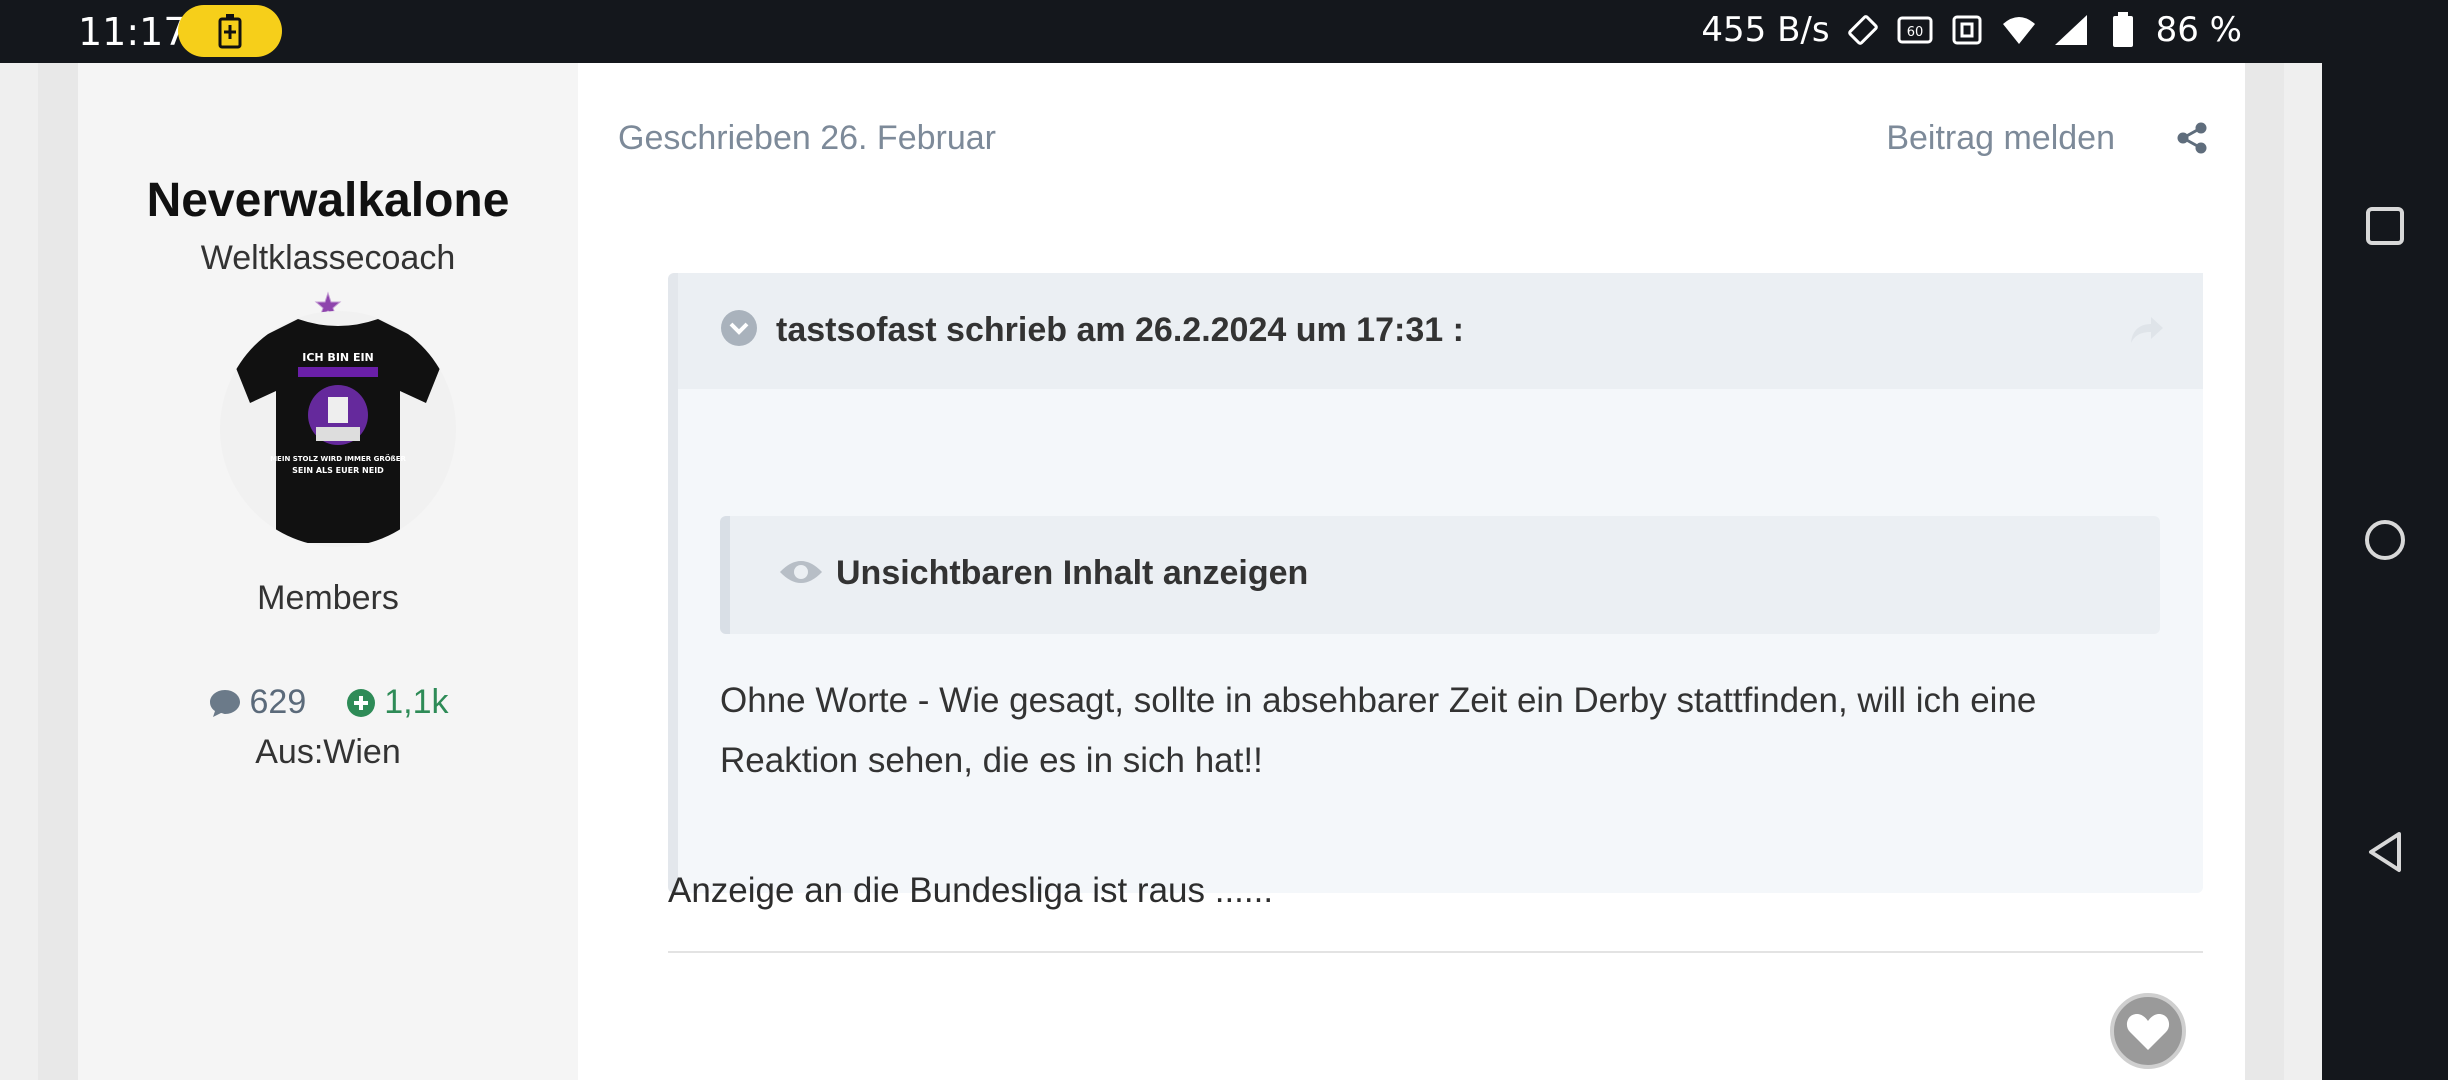 The image size is (2448, 1080). I want to click on post-count-value: 629, so click(278, 702).